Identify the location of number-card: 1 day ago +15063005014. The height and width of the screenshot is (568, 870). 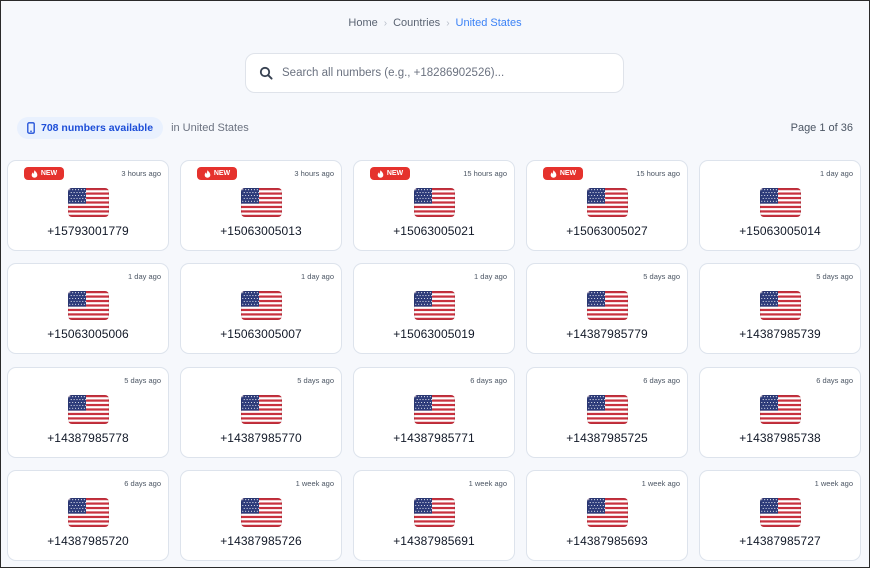
(780, 205).